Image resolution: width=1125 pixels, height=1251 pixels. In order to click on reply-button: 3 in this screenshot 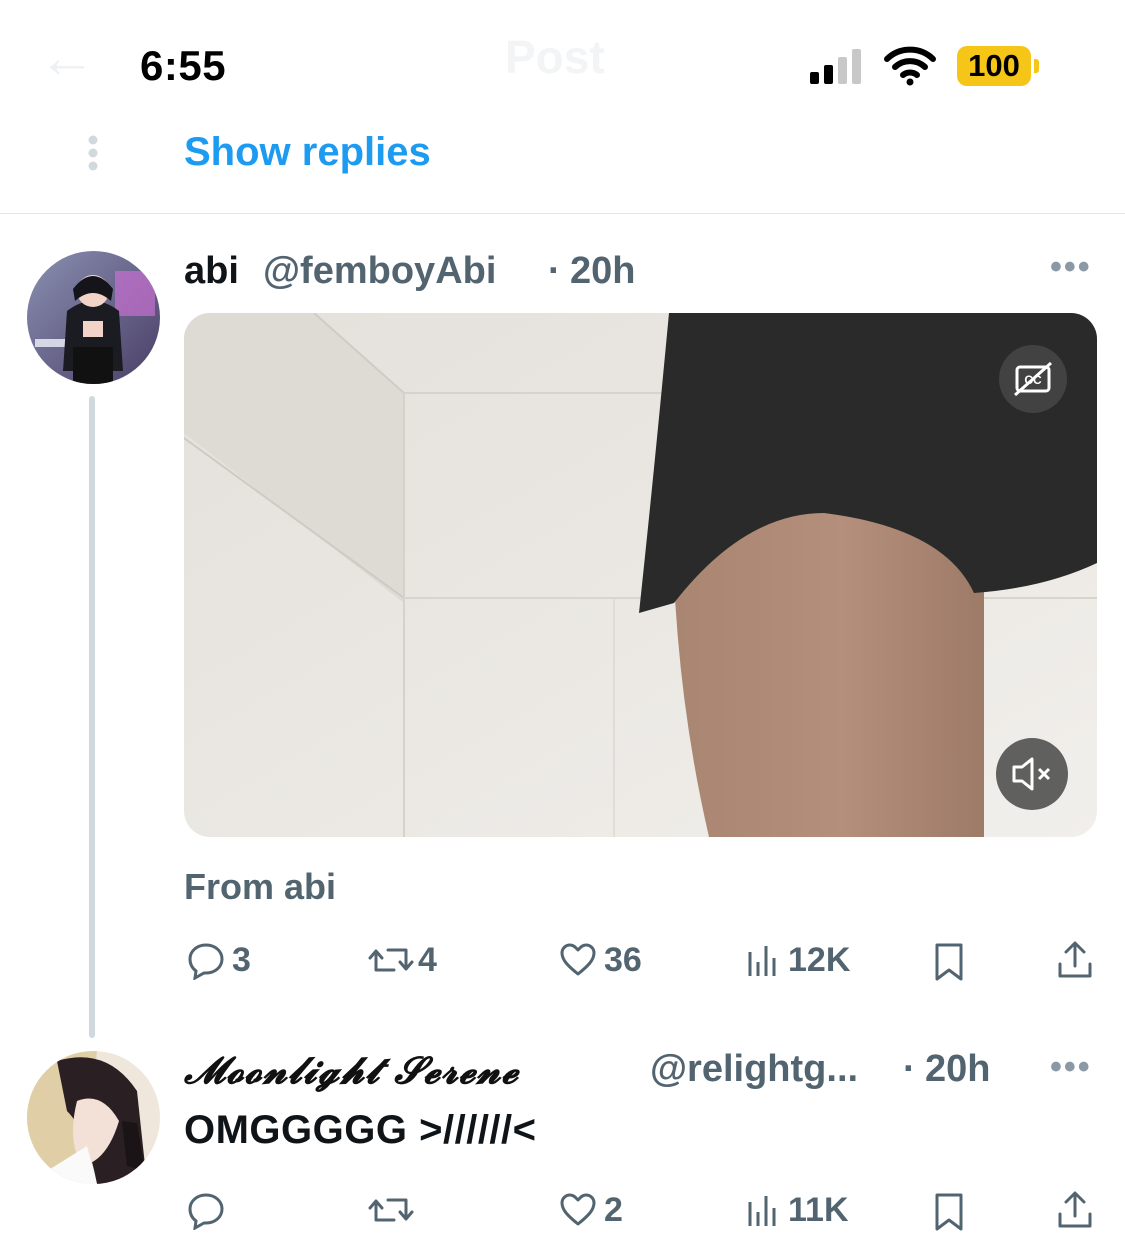, I will do `click(218, 960)`.